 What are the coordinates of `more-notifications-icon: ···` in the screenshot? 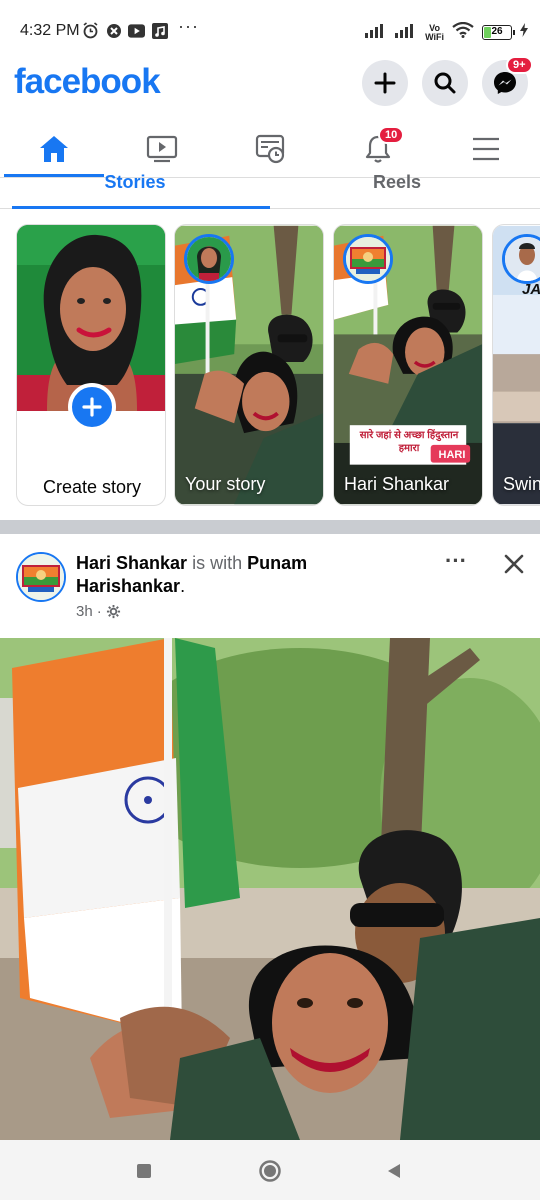 It's located at (188, 26).